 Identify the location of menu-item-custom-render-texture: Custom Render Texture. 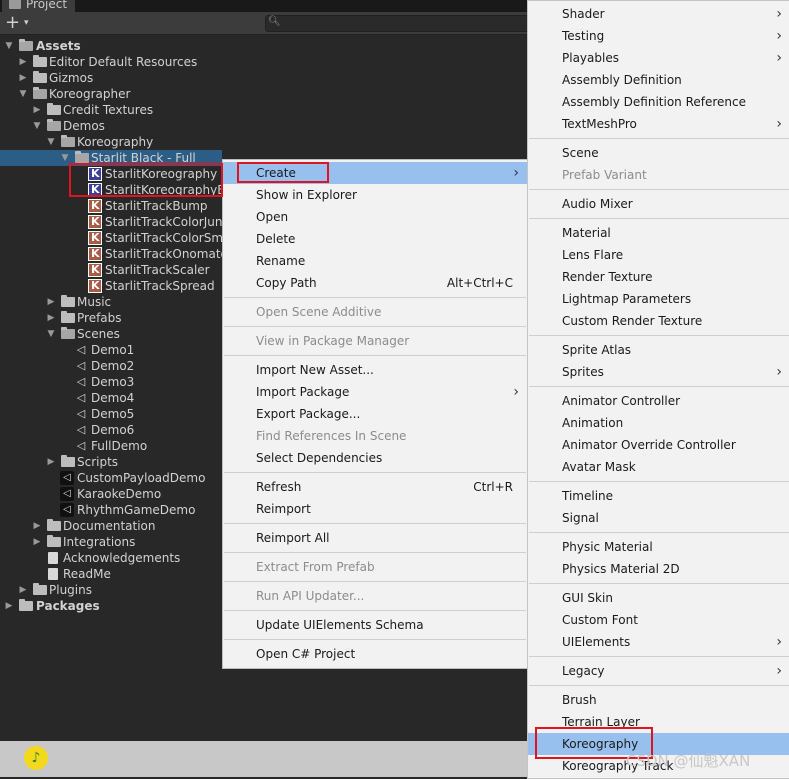
(658, 321).